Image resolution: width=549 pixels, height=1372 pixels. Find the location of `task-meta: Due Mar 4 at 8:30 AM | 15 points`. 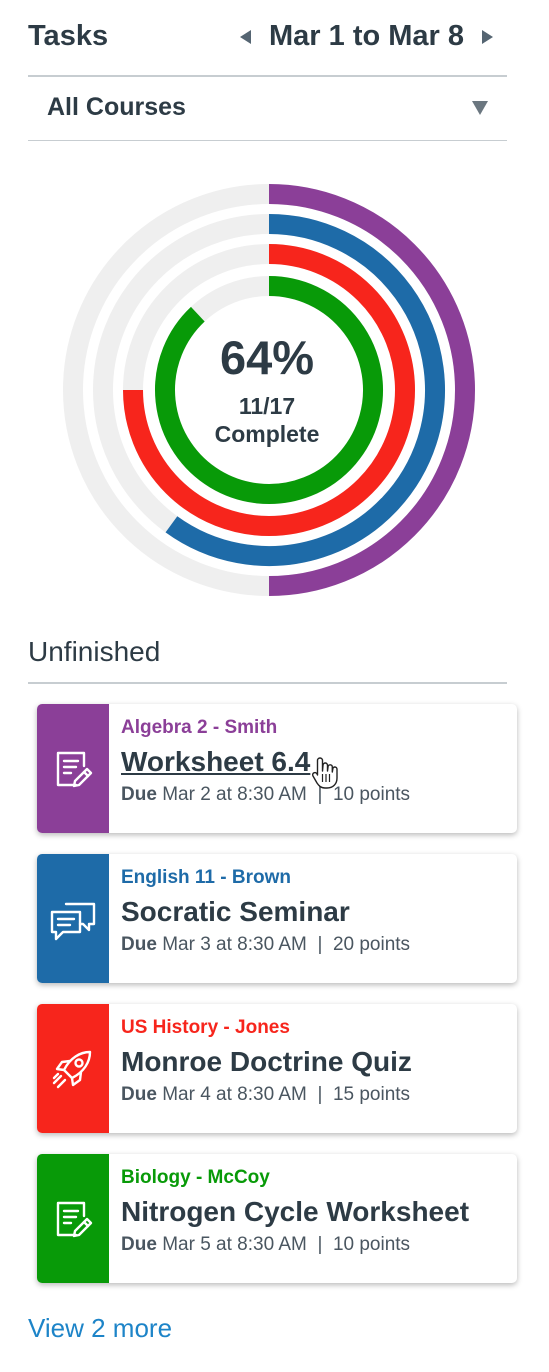

task-meta: Due Mar 4 at 8:30 AM | 15 points is located at coordinates (315, 1095).